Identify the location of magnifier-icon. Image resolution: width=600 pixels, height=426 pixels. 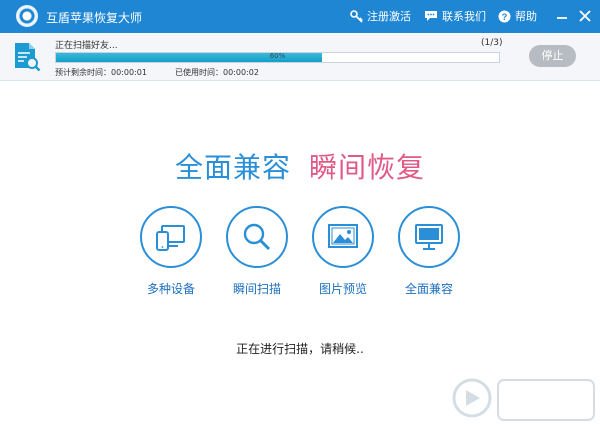
(257, 237).